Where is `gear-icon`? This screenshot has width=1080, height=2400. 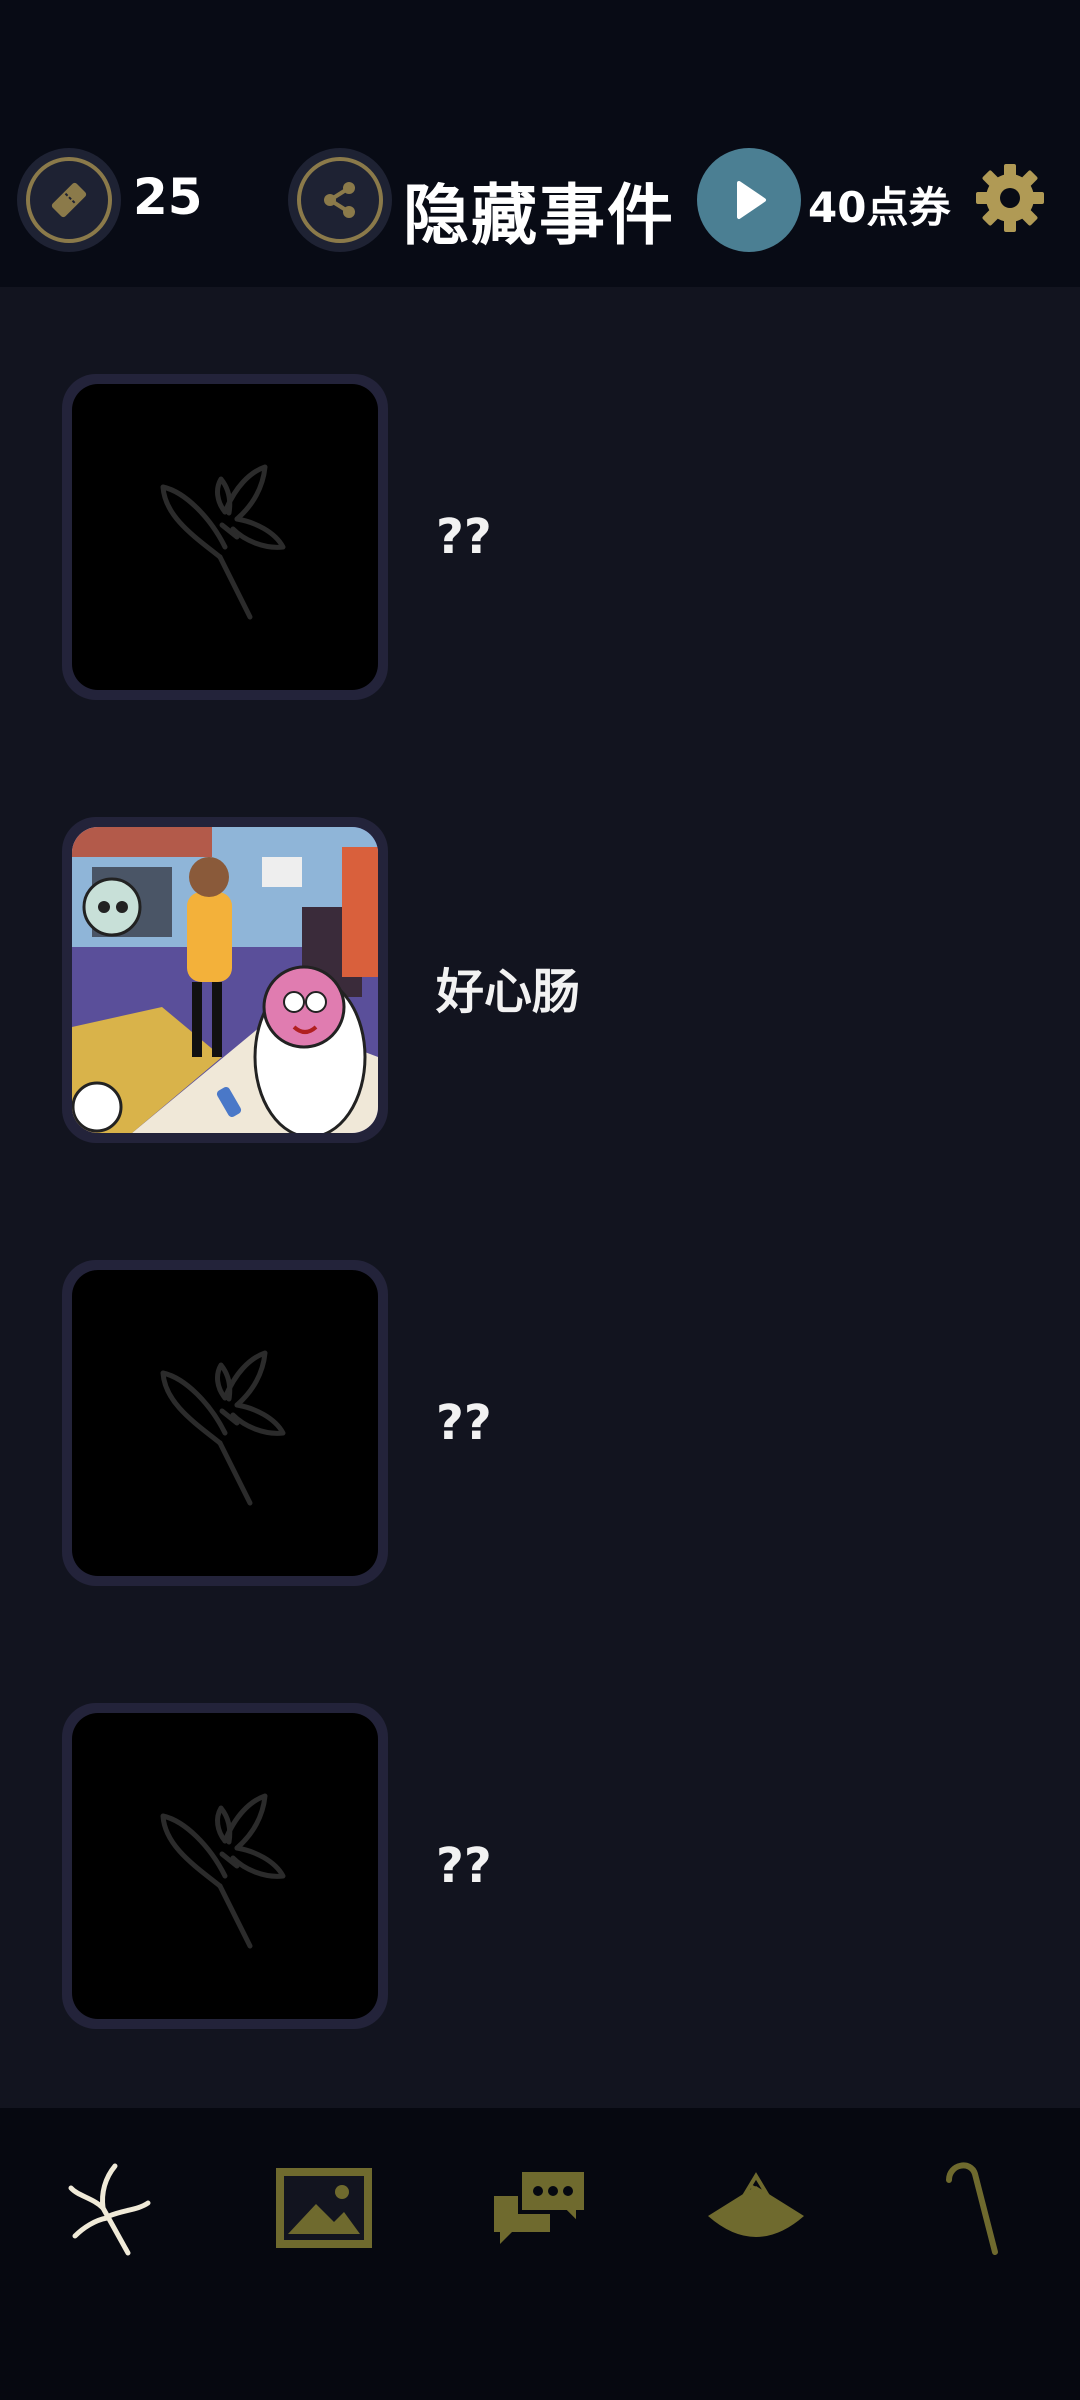
gear-icon is located at coordinates (1010, 198).